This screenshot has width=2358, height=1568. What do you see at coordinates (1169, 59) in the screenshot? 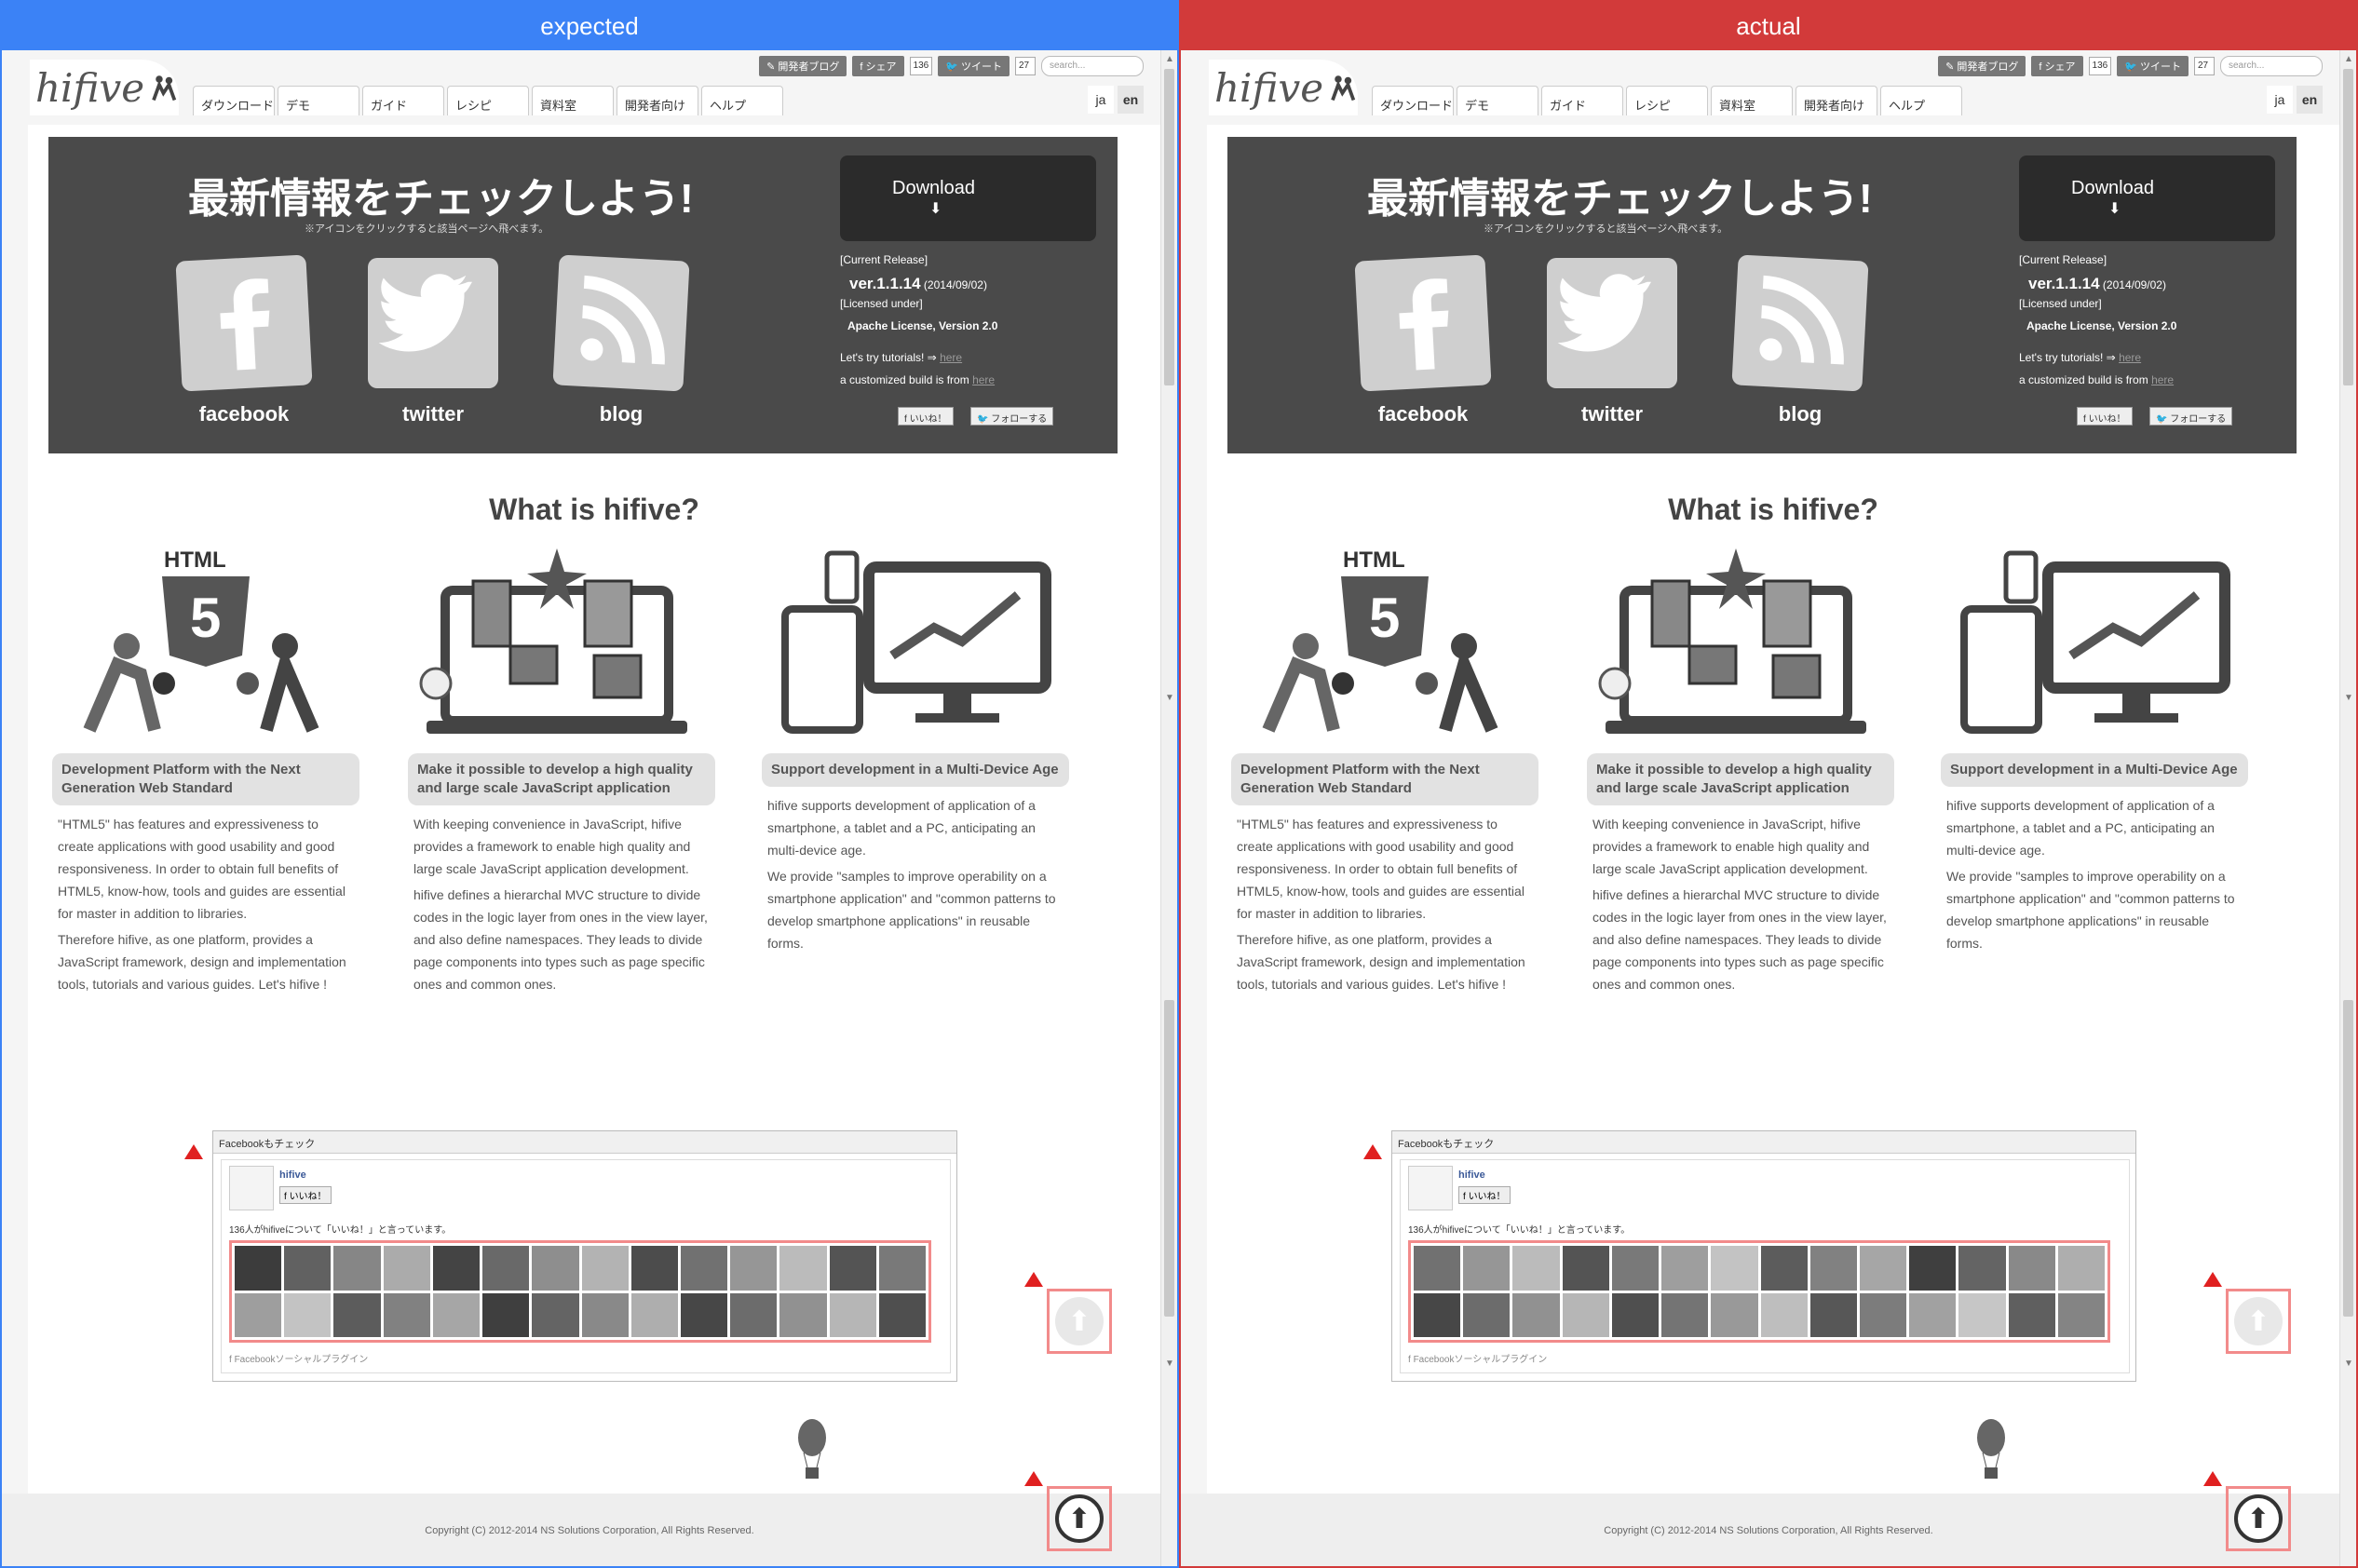
I see `scroll-up-arrow: ▲` at bounding box center [1169, 59].